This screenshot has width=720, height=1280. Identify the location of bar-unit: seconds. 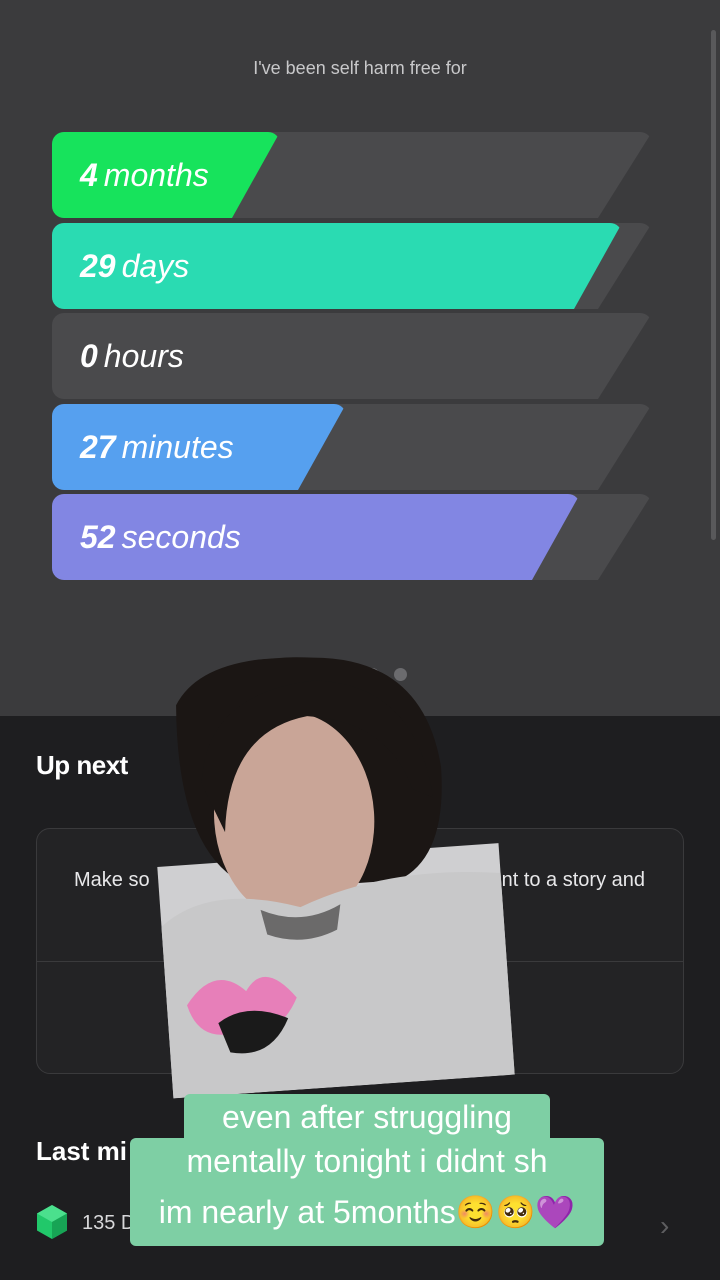
(181, 537).